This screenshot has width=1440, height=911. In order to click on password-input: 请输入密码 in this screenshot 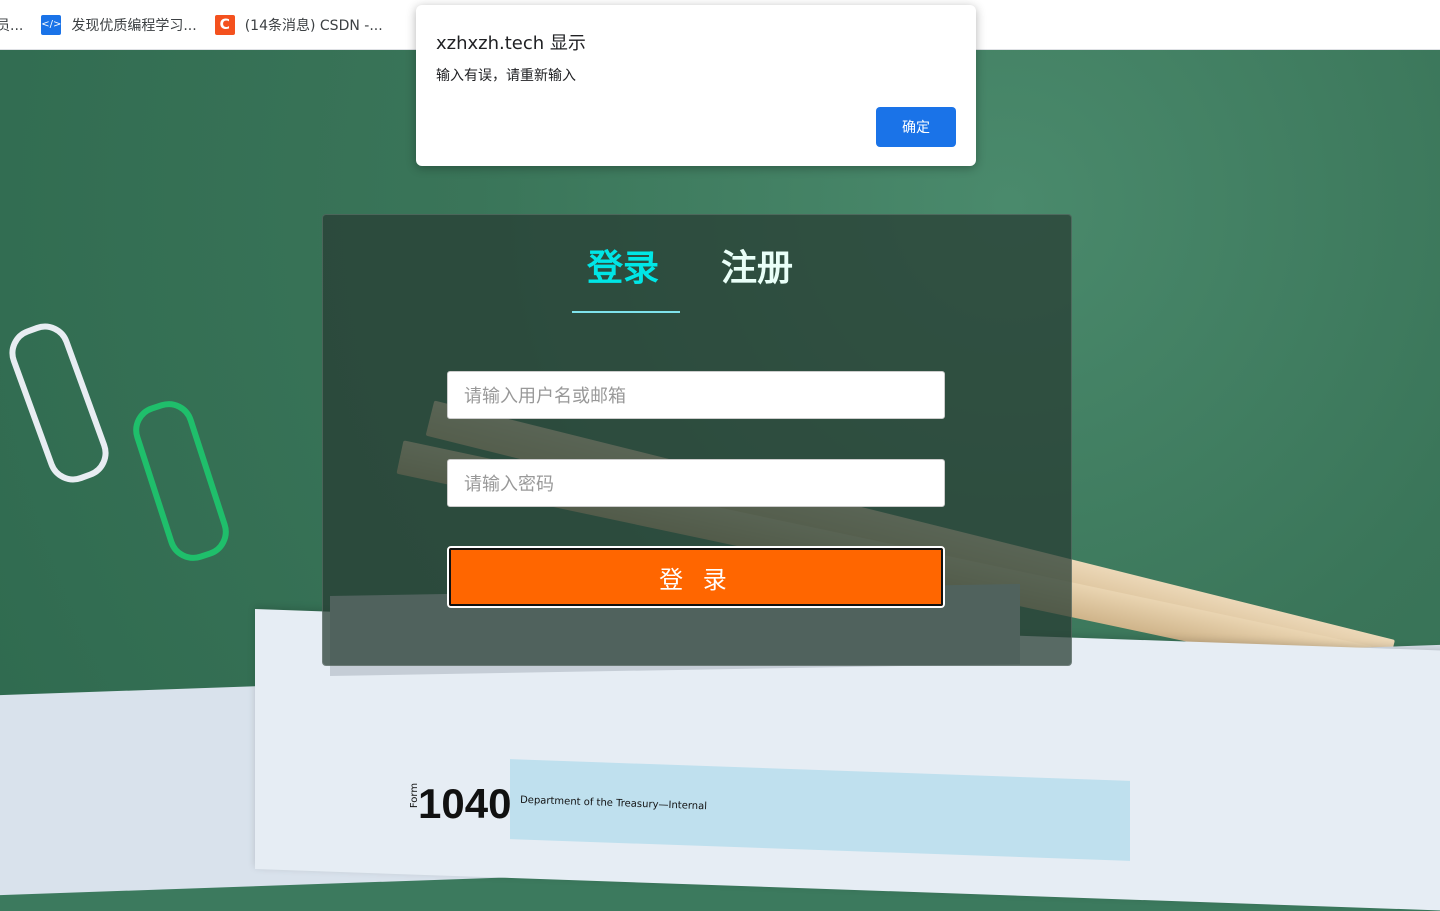, I will do `click(696, 483)`.